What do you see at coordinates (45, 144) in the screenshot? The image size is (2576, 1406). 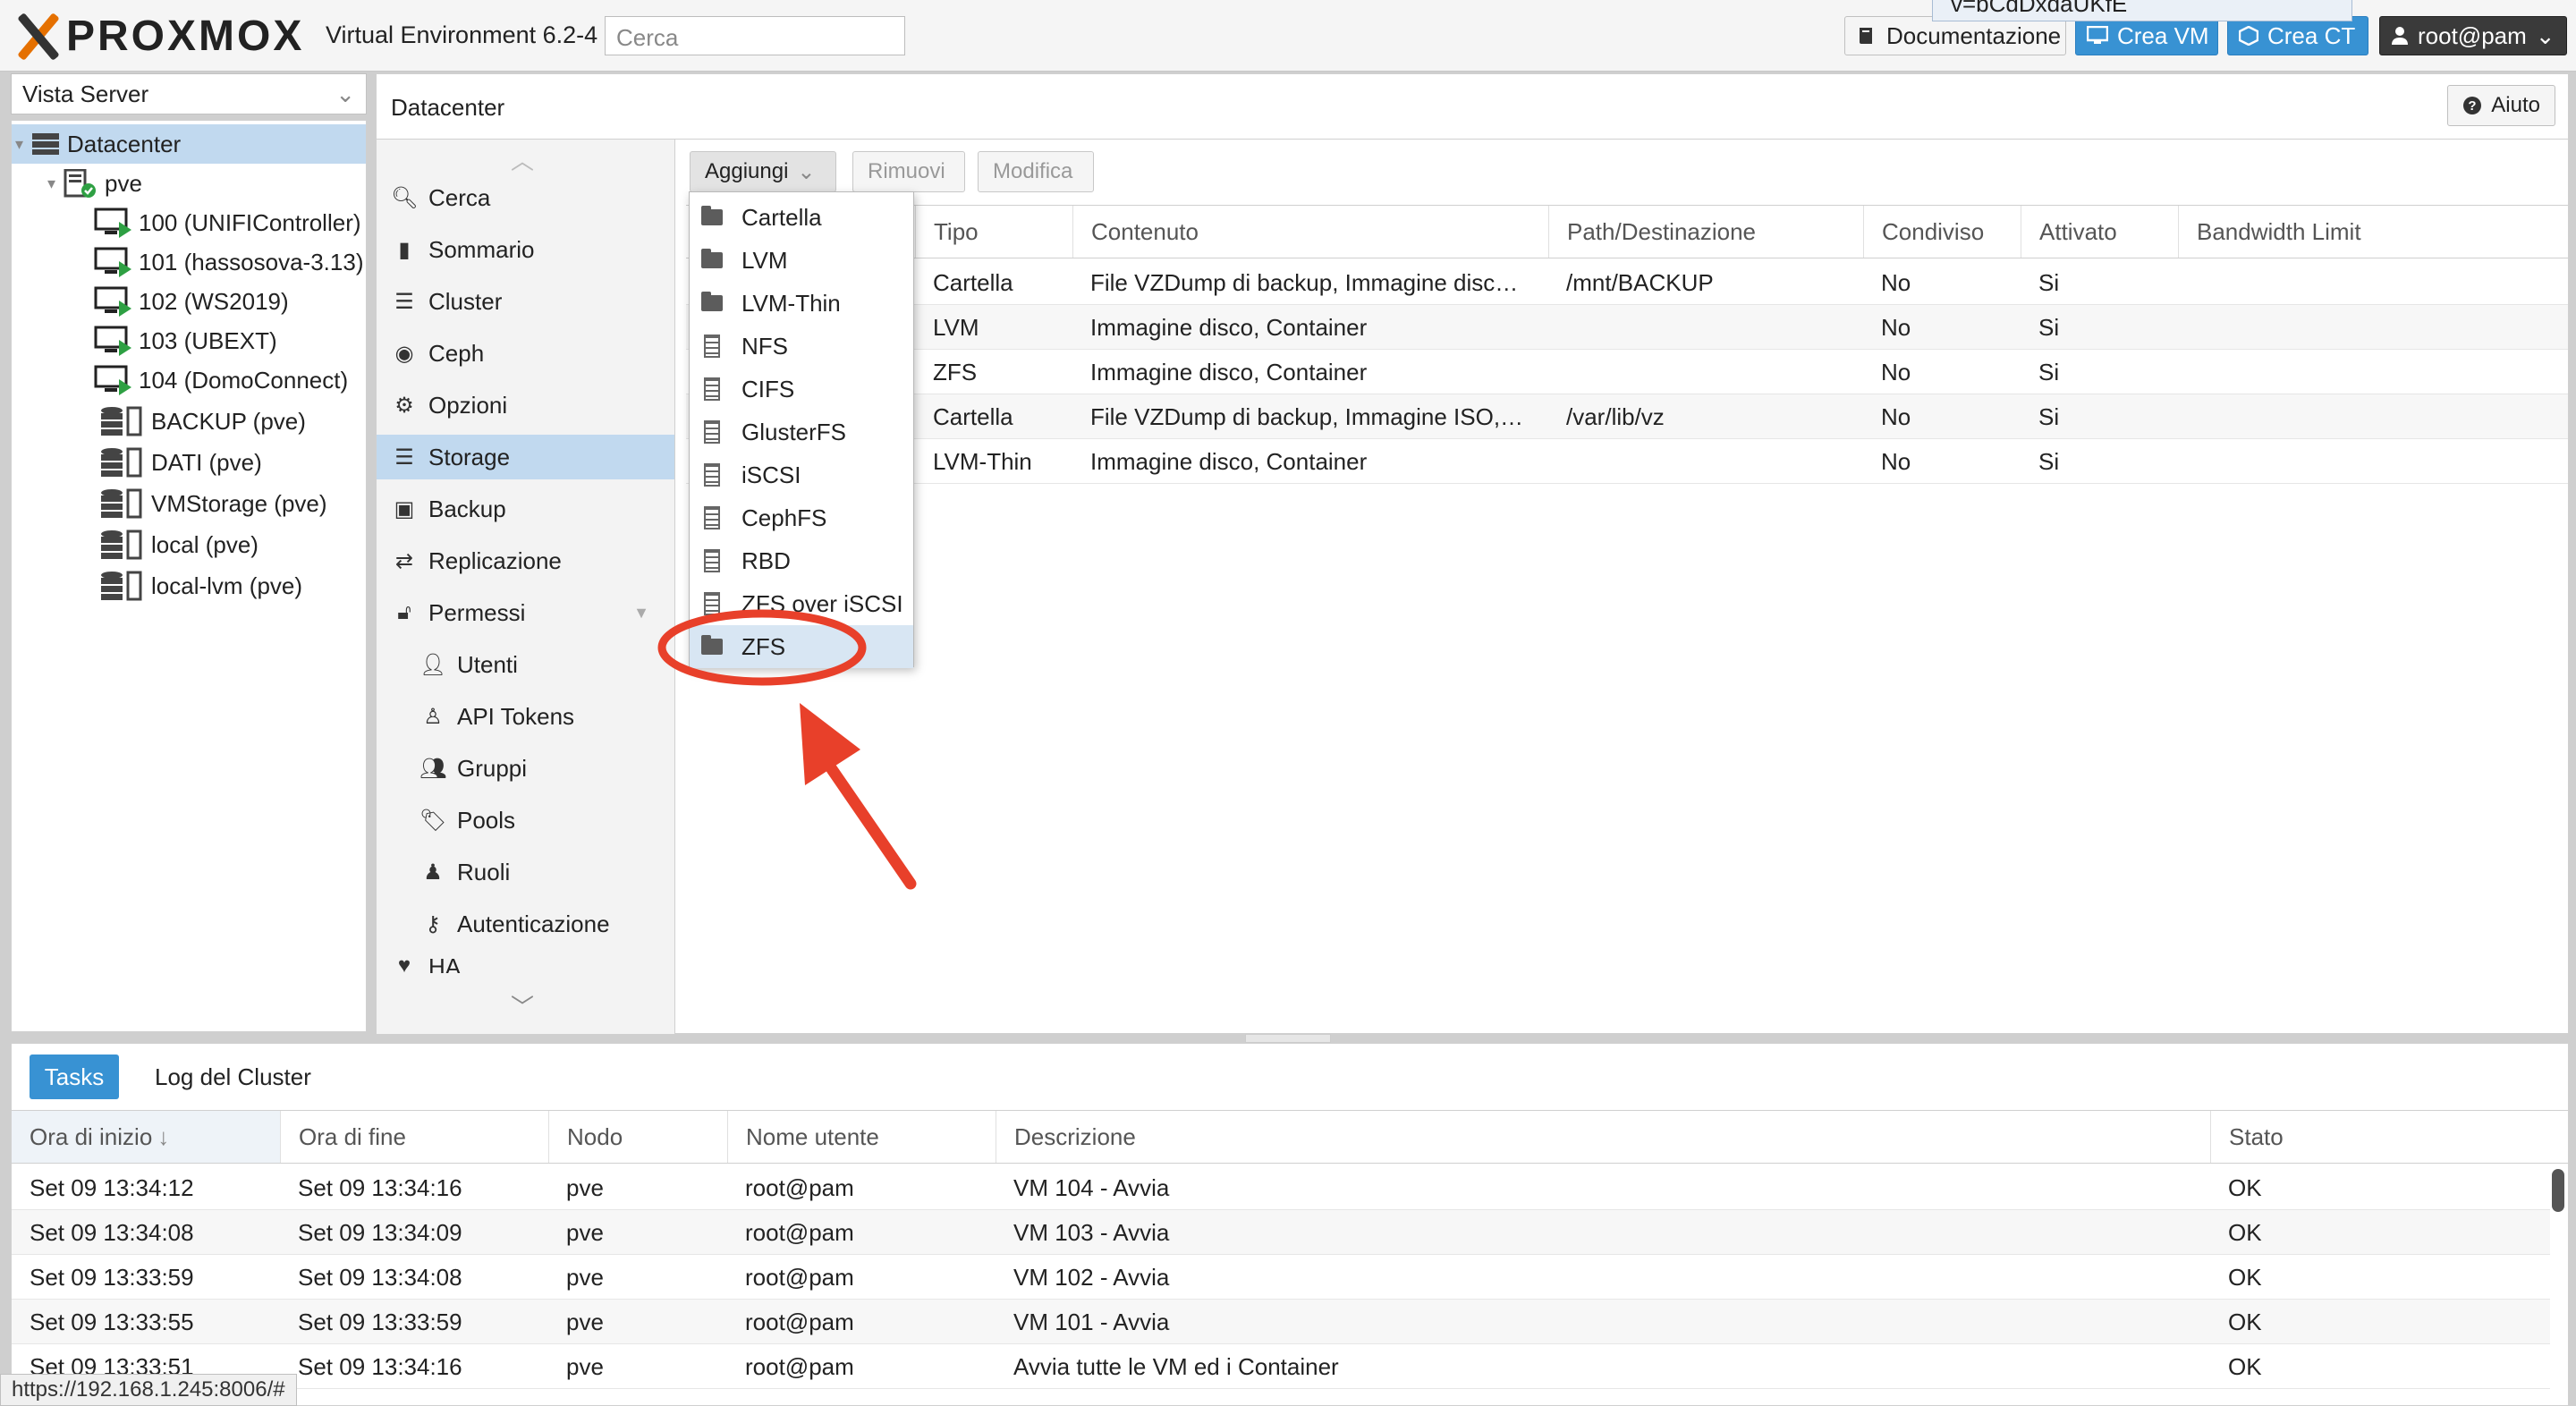 I see `datacenter-icon` at bounding box center [45, 144].